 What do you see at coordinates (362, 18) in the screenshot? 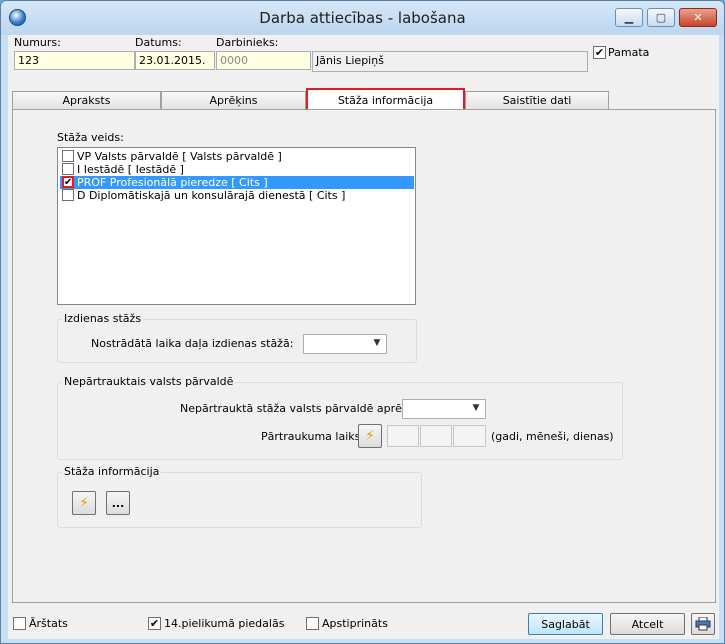
I see `title-bar: Darba attiecības - labošana ▁ ▢ ✕` at bounding box center [362, 18].